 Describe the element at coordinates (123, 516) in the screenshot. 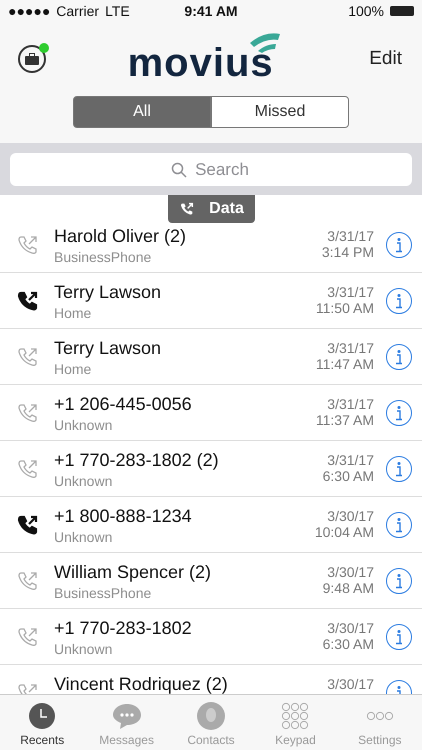

I see `contact-name: +1 800-888-1234` at that location.